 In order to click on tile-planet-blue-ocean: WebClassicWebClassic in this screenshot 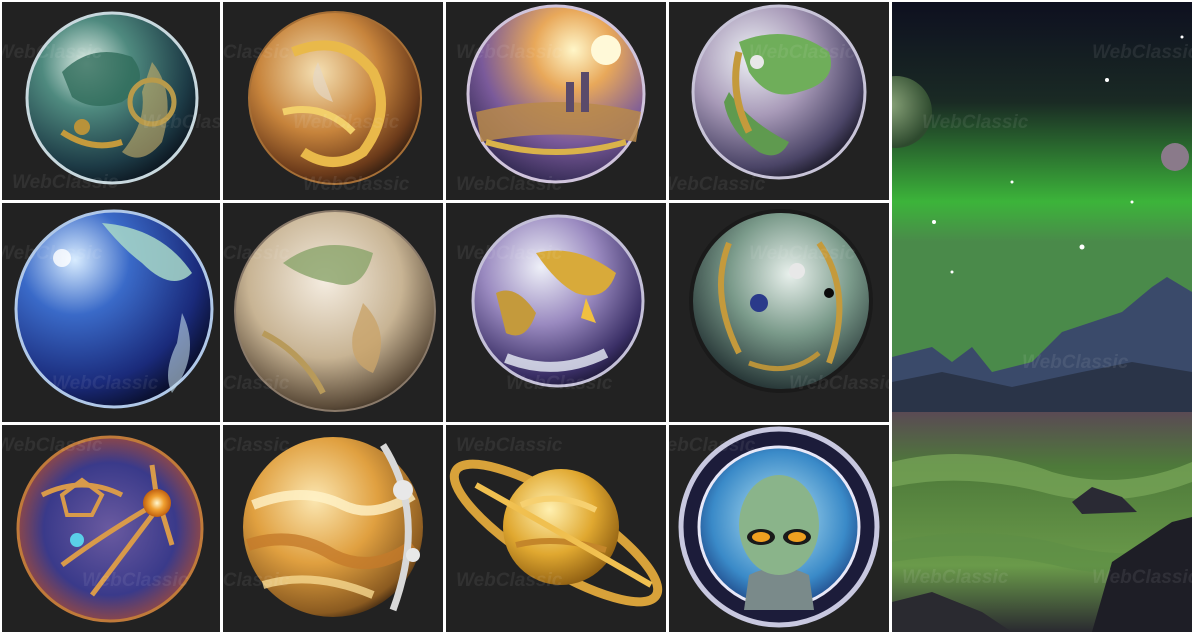, I will do `click(111, 312)`.